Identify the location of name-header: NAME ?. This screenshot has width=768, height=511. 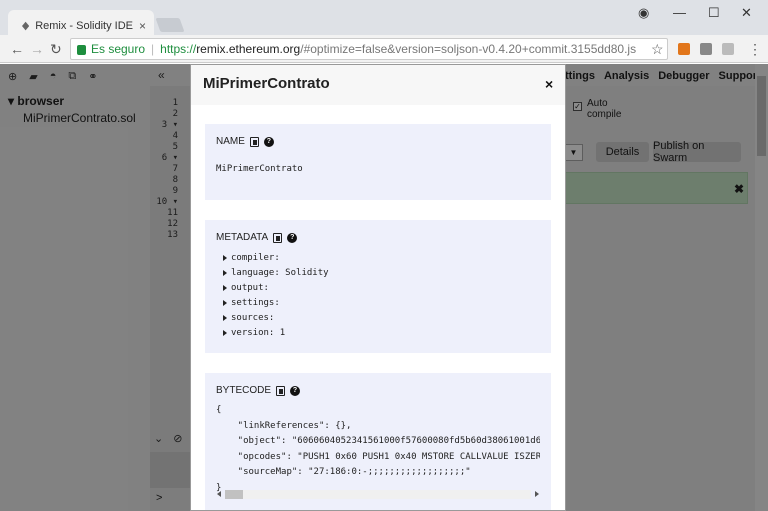
(245, 141).